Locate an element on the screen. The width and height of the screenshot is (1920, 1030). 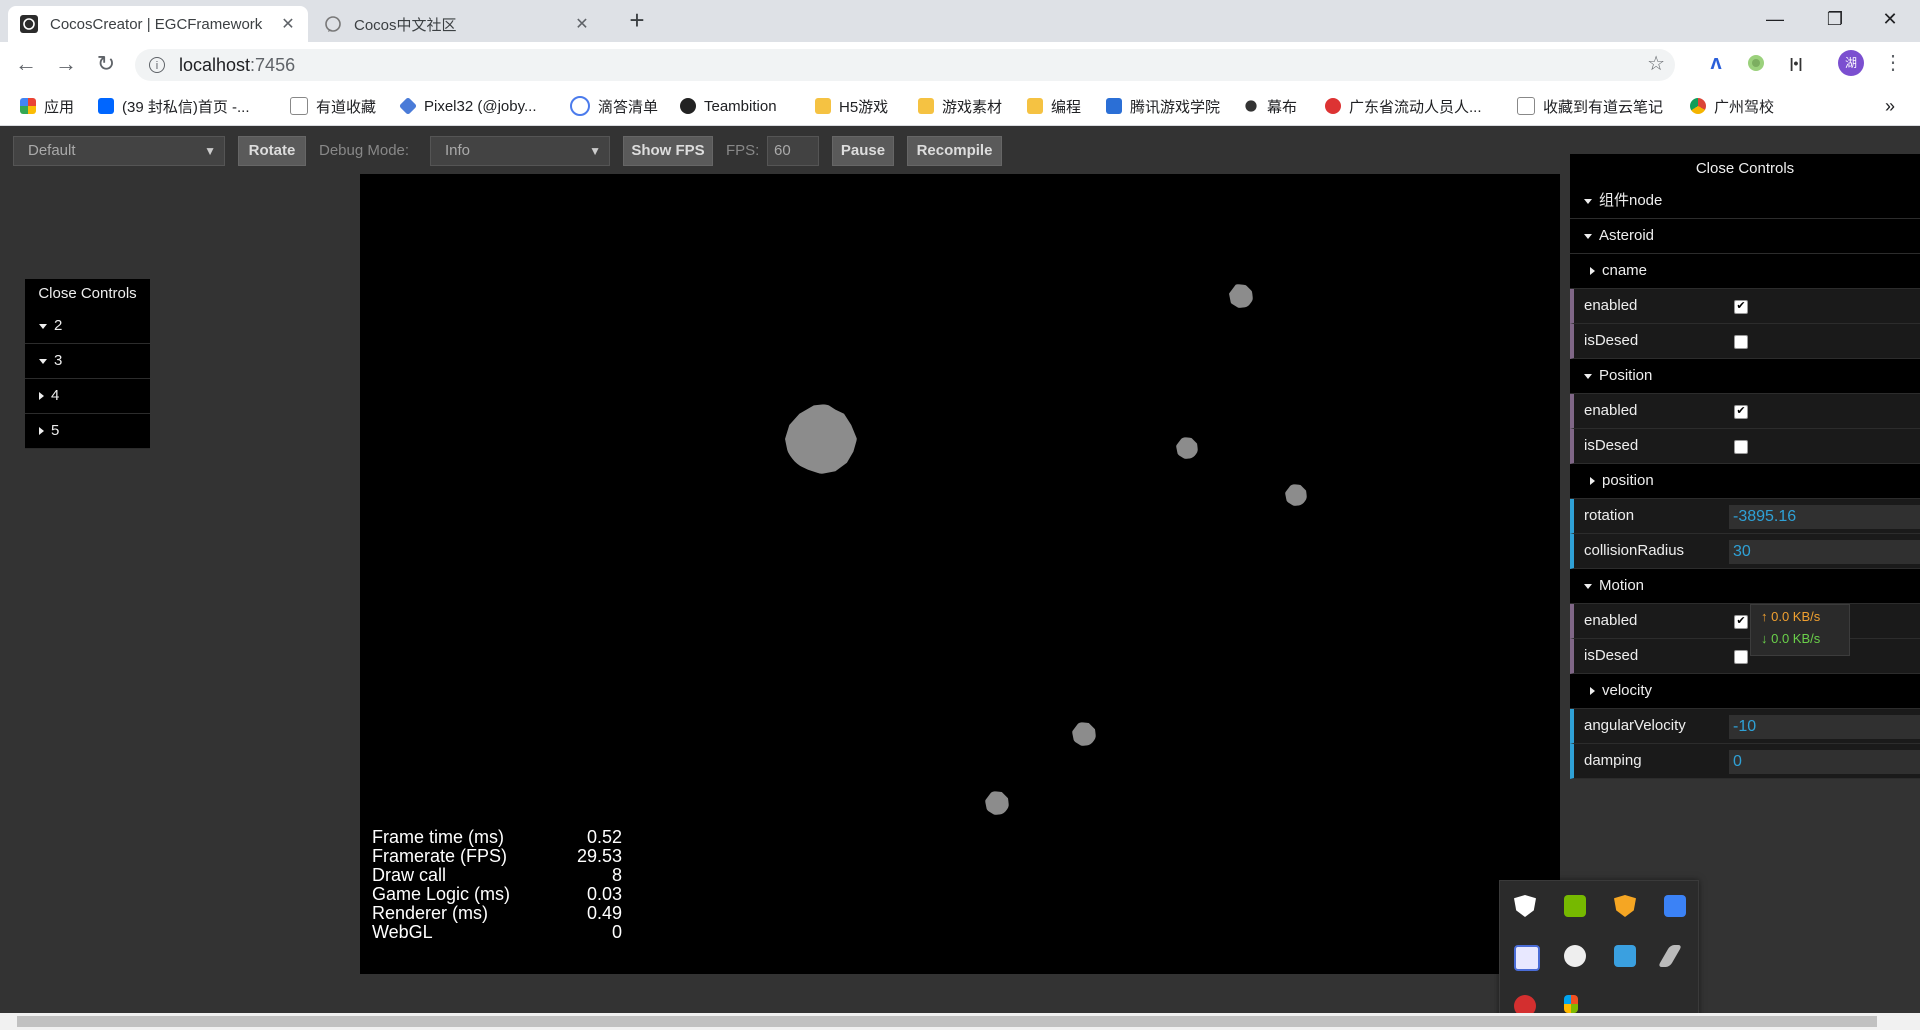
stat-row: Game Logic (ms) 0.03 is located at coordinates (497, 894).